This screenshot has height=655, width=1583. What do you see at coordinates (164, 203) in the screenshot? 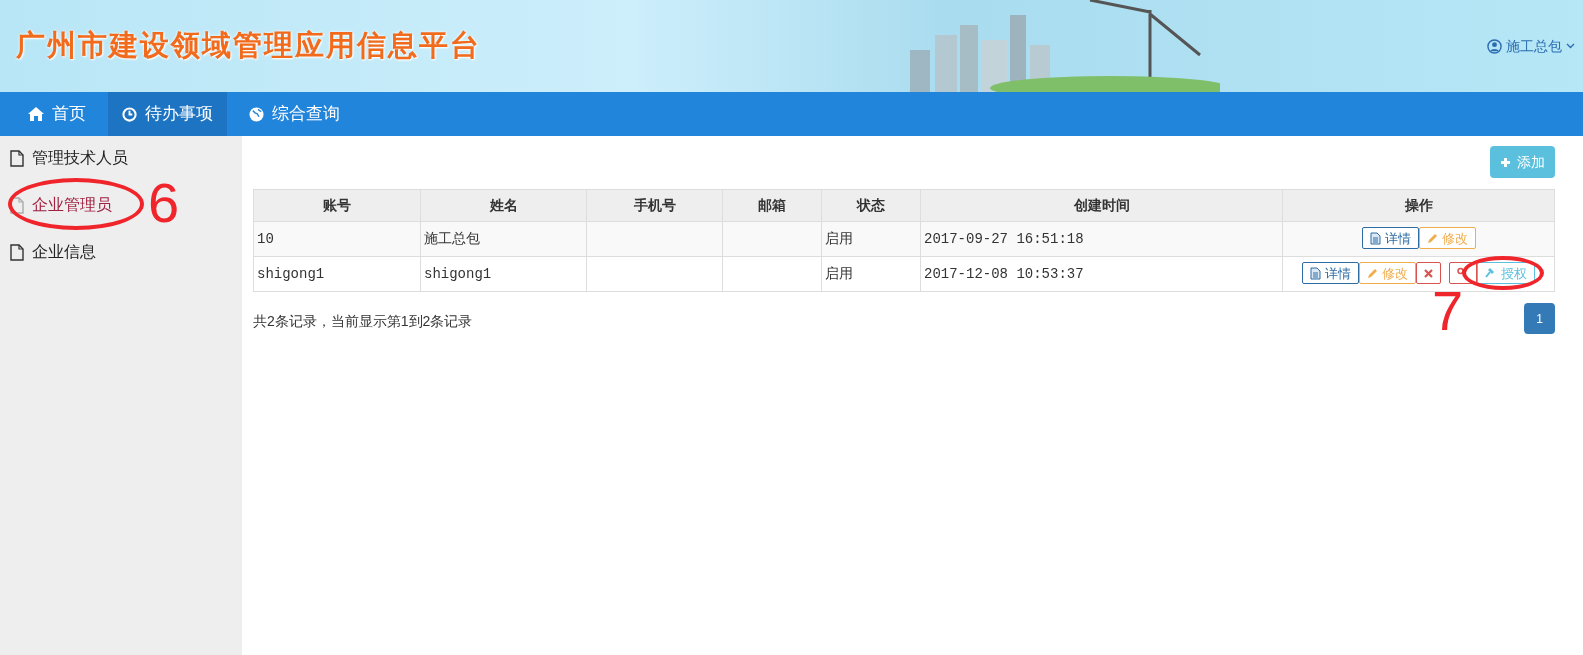
I see `annotation-number: 6` at bounding box center [164, 203].